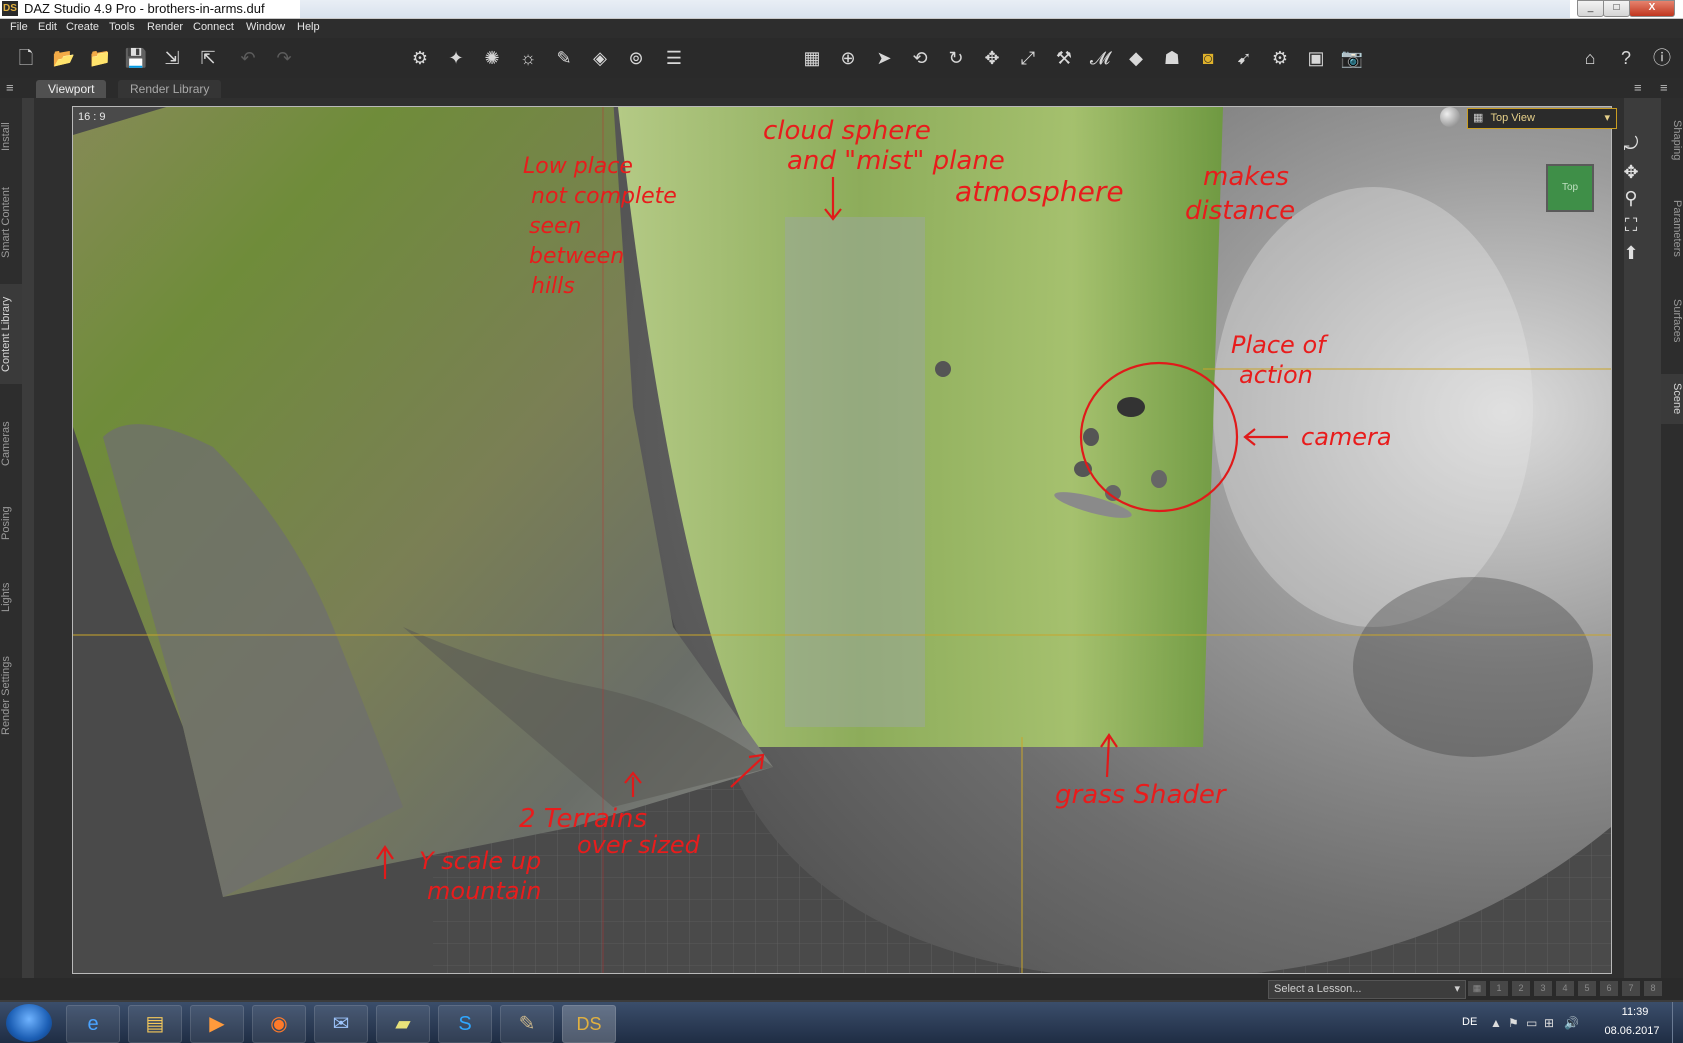 The height and width of the screenshot is (1043, 1683). I want to click on daz-studio-taskbar-icon: DS, so click(589, 1024).